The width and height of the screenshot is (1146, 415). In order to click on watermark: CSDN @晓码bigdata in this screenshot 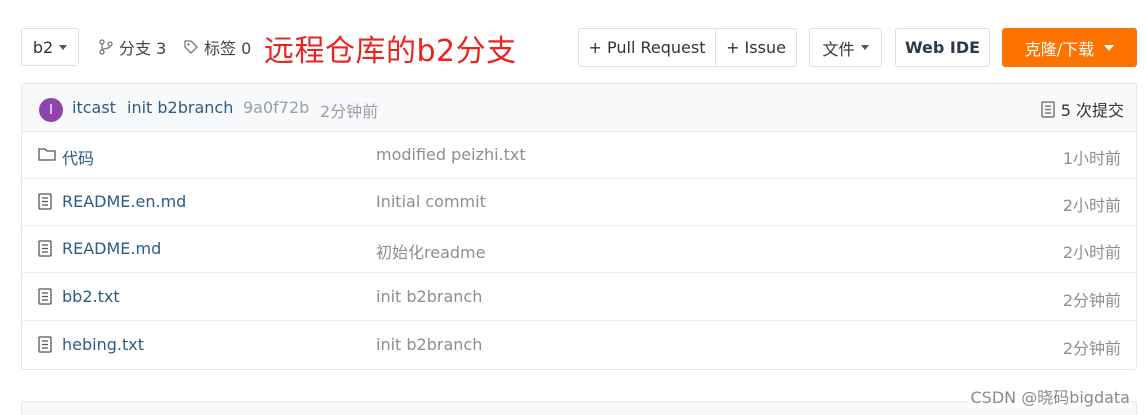, I will do `click(1050, 396)`.